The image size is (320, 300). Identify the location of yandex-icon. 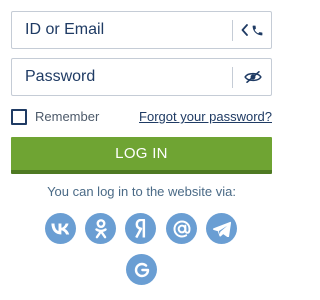
(140, 228).